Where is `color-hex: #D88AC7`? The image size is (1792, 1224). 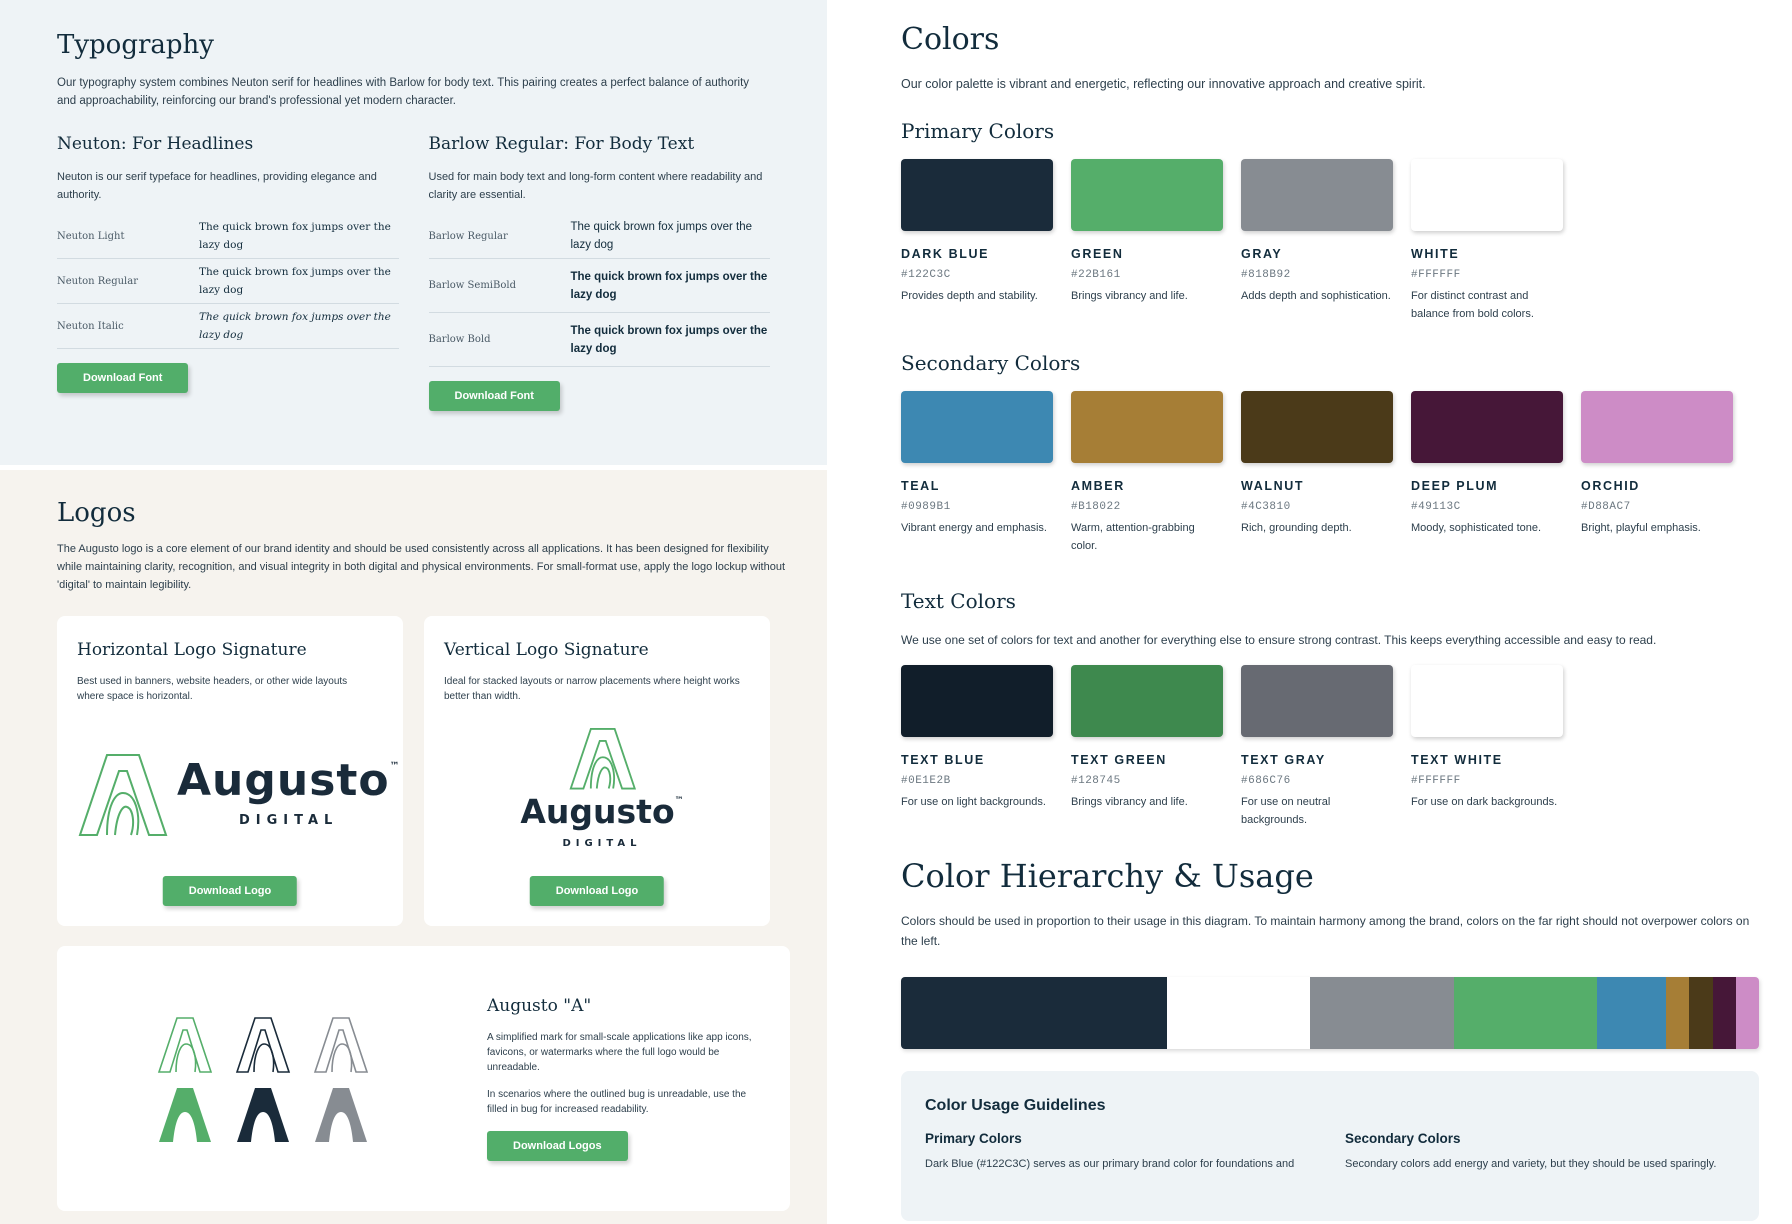 color-hex: #D88AC7 is located at coordinates (1606, 507).